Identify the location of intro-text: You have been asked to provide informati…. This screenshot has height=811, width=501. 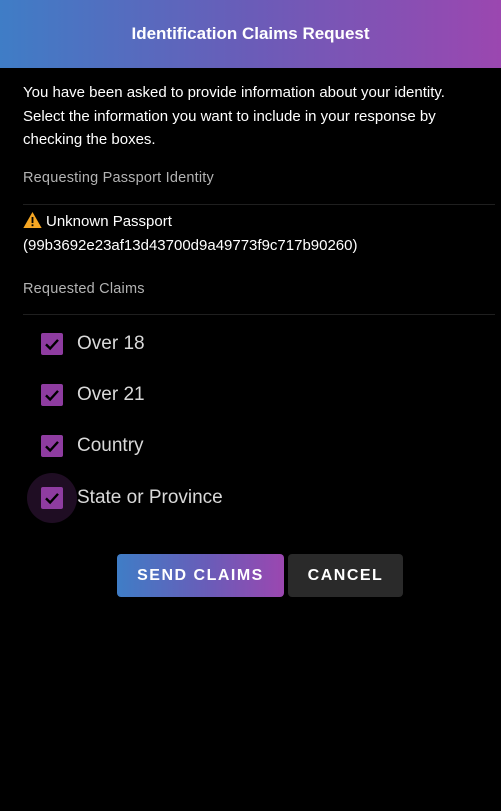
(234, 116).